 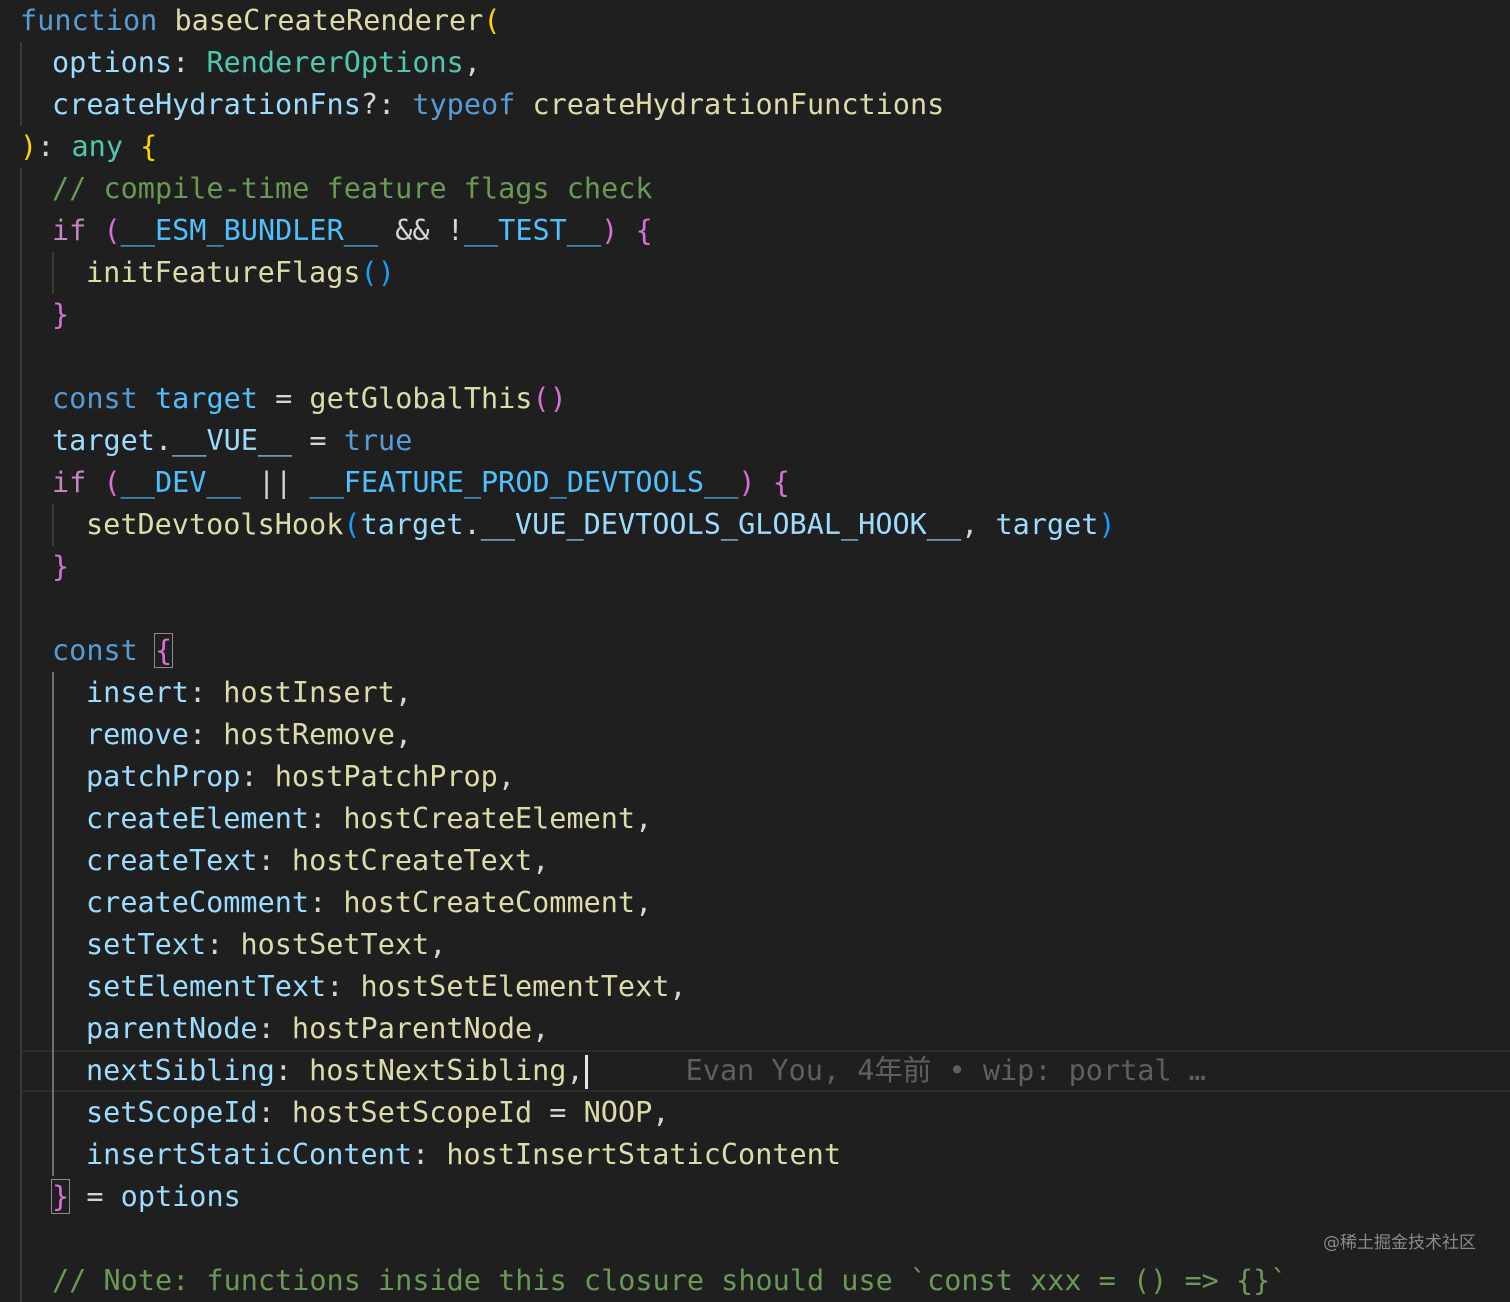 What do you see at coordinates (489, 902) in the screenshot?
I see `code-token: hostCreateComment` at bounding box center [489, 902].